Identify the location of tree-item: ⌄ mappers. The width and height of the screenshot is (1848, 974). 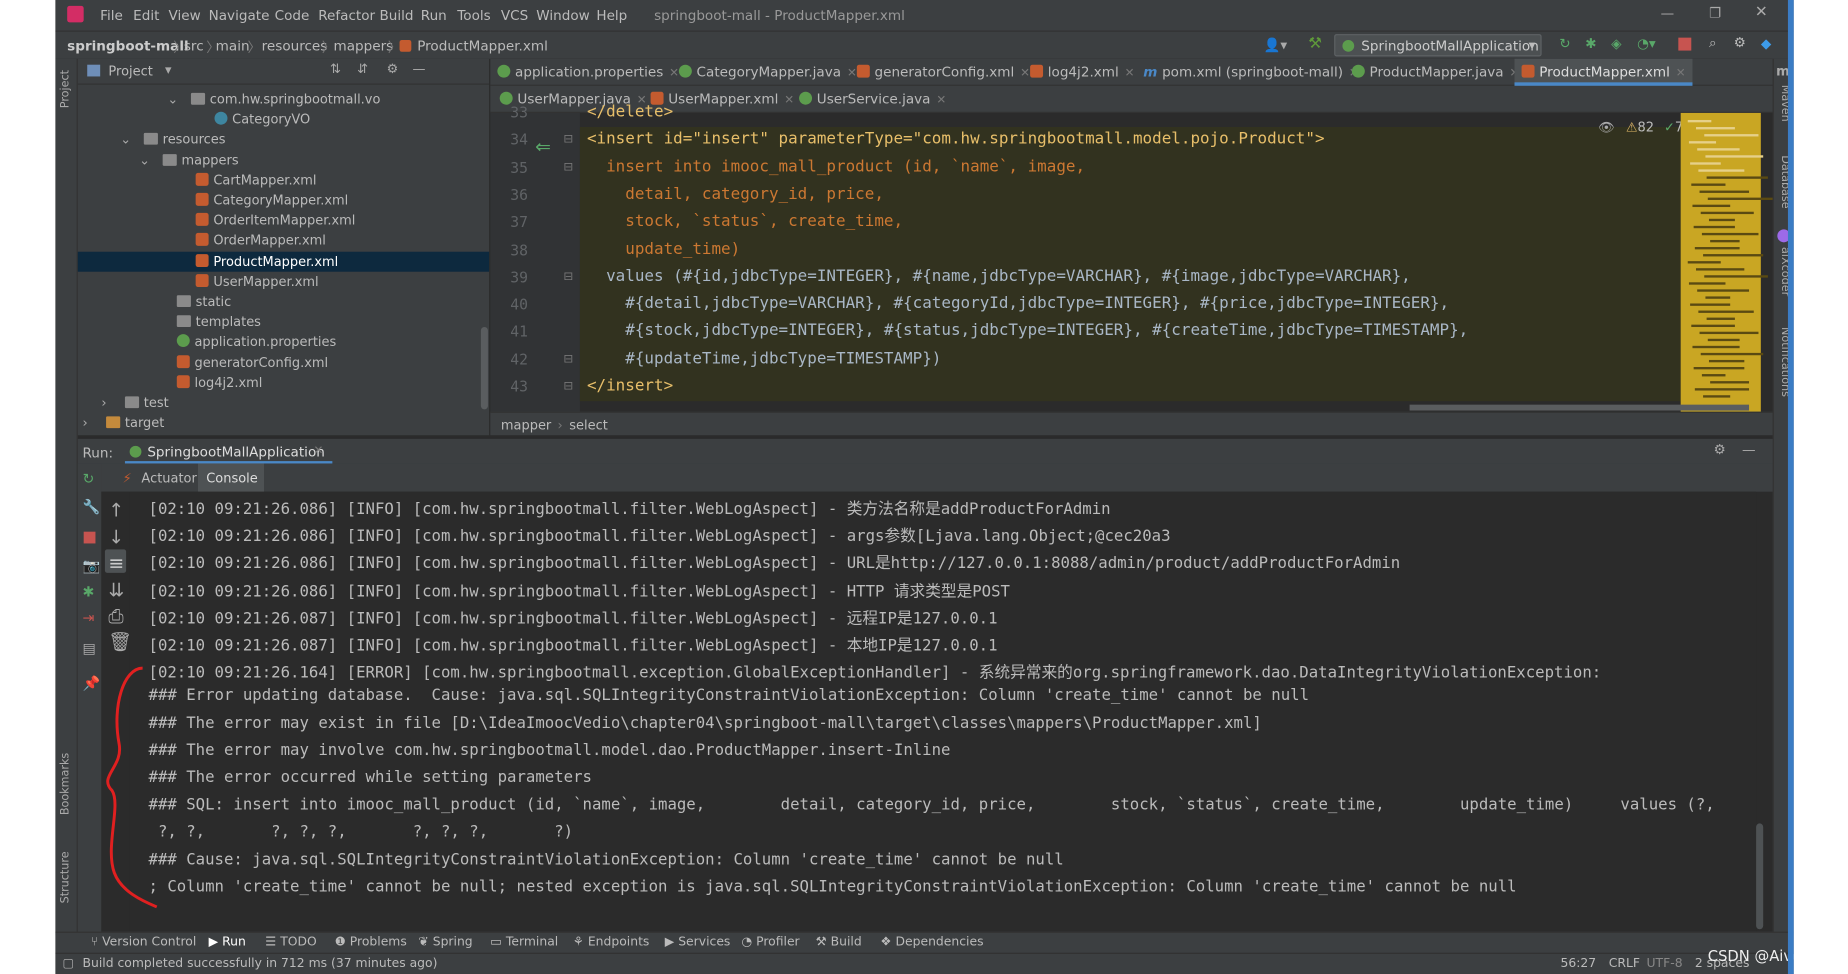
(283, 160).